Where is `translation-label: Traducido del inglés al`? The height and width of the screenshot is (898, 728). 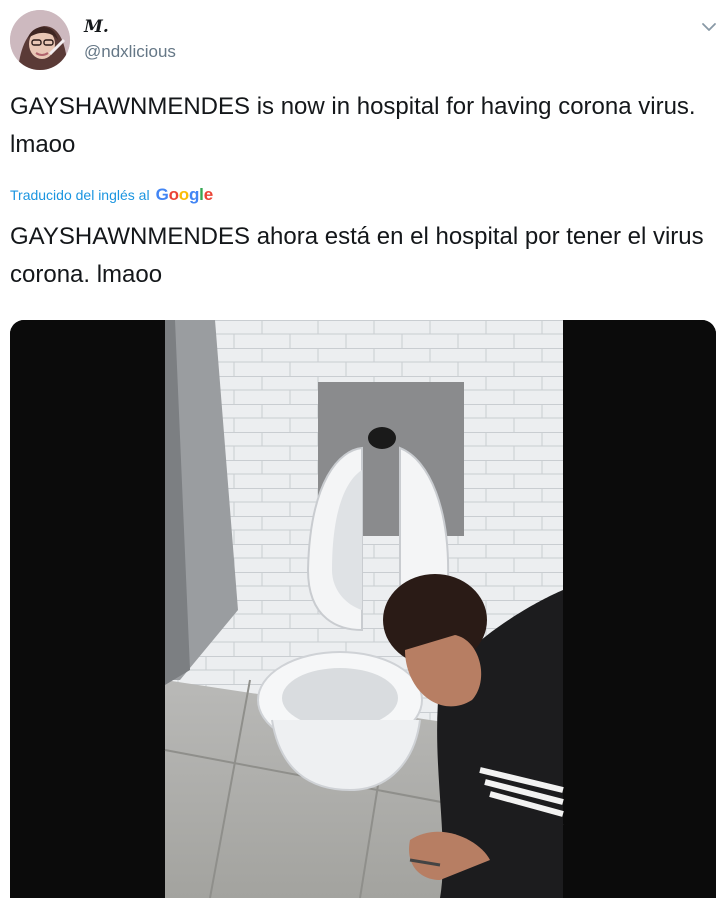 translation-label: Traducido del inglés al is located at coordinates (80, 195).